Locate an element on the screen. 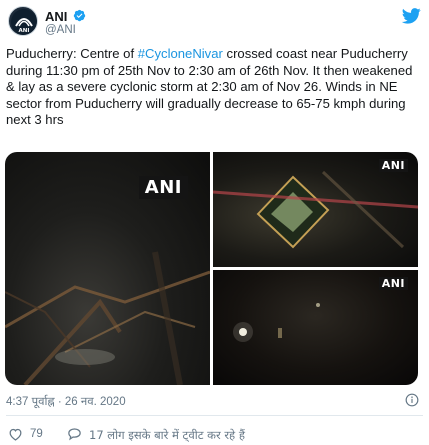 The height and width of the screenshot is (445, 429). comment-icon is located at coordinates (74, 434).